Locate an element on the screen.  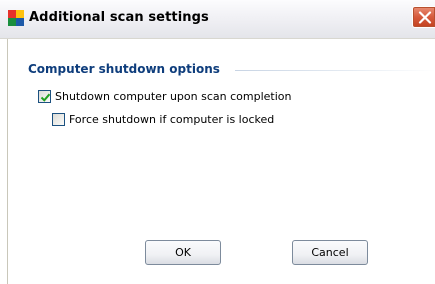
section-title: Computer shutdown options is located at coordinates (124, 69).